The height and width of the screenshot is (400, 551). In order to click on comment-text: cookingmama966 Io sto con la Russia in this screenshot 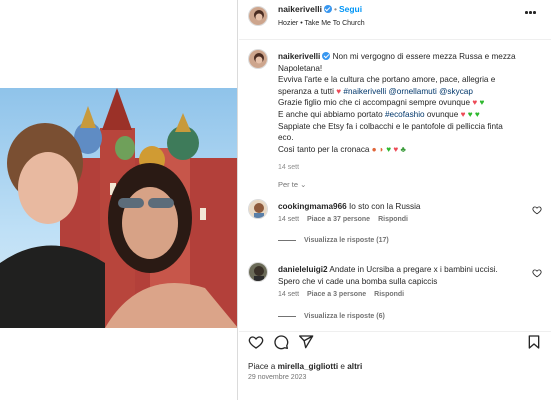, I will do `click(400, 207)`.